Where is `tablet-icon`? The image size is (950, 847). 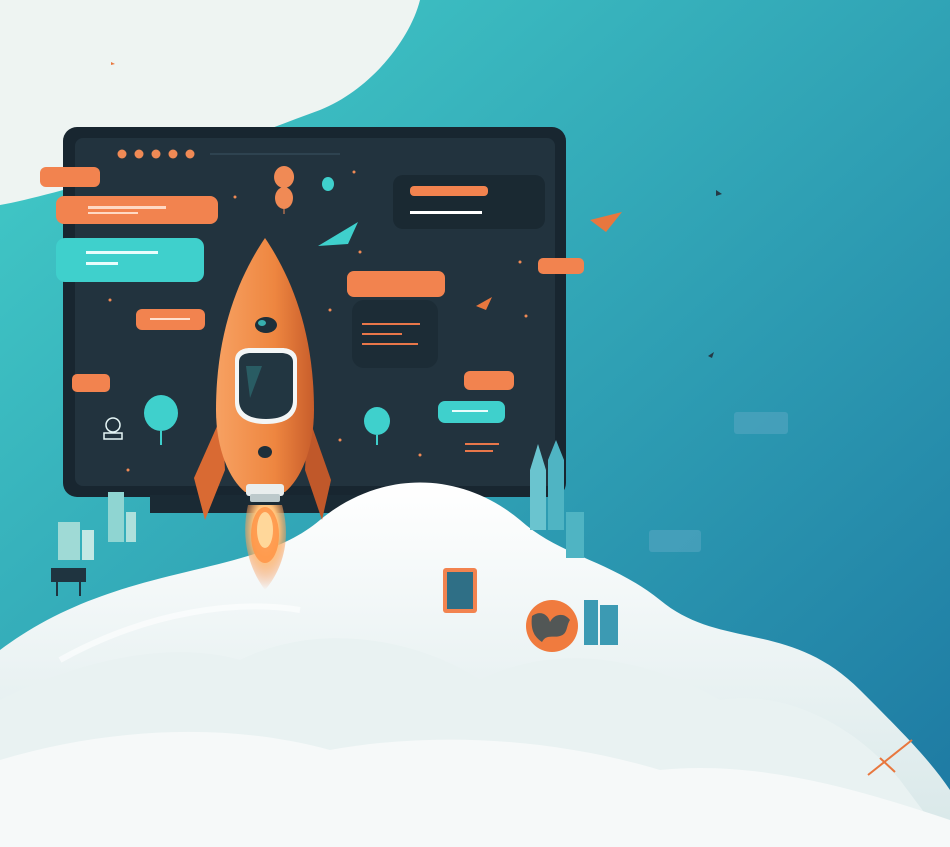 tablet-icon is located at coordinates (460, 590).